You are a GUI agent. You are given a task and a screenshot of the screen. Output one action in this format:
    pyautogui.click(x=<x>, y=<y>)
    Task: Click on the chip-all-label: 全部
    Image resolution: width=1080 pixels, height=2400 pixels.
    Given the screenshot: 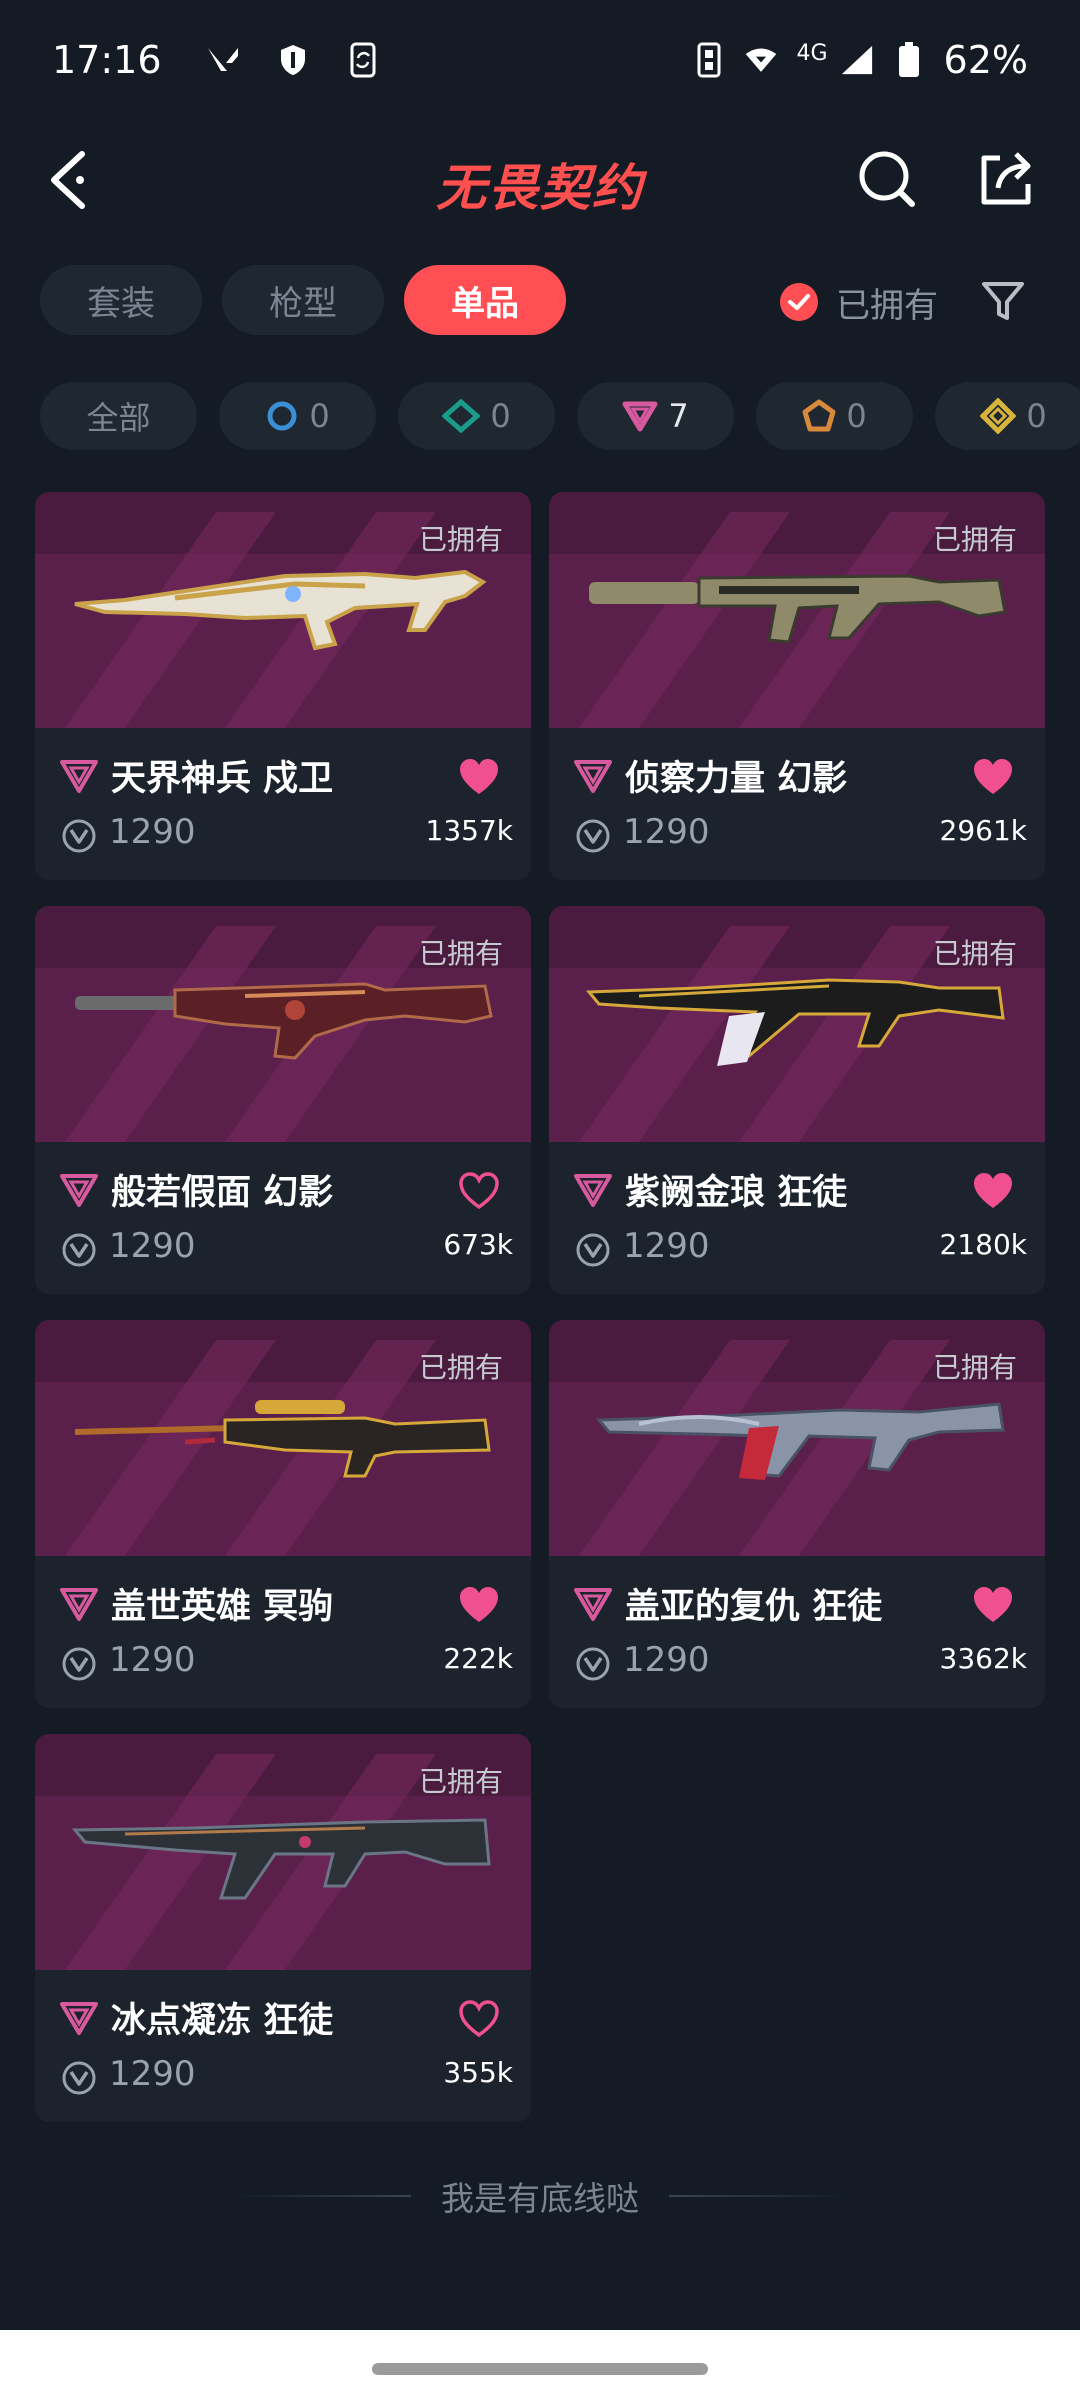 What is the action you would take?
    pyautogui.click(x=118, y=418)
    